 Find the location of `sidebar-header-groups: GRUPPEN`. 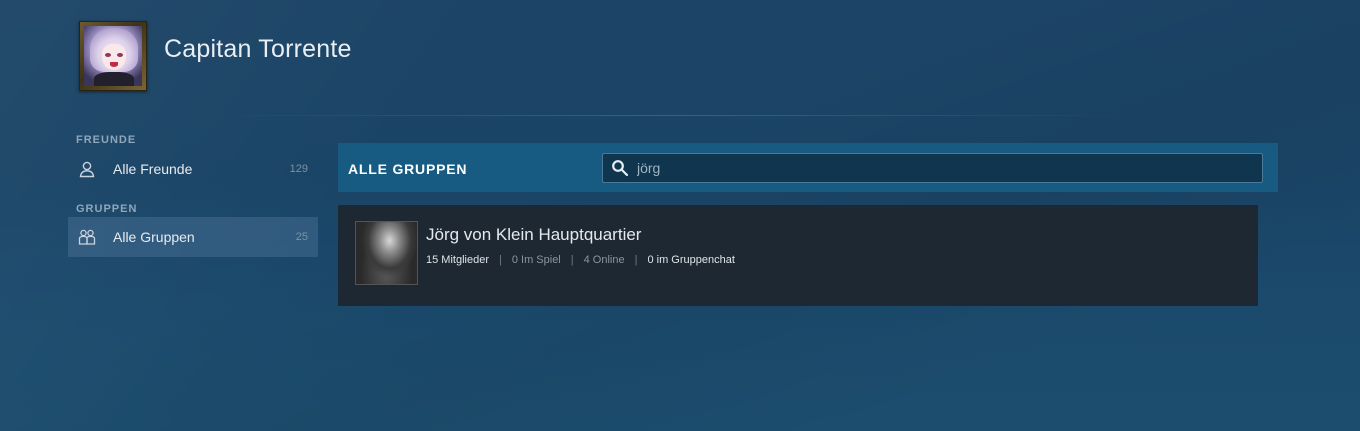

sidebar-header-groups: GRUPPEN is located at coordinates (107, 209).